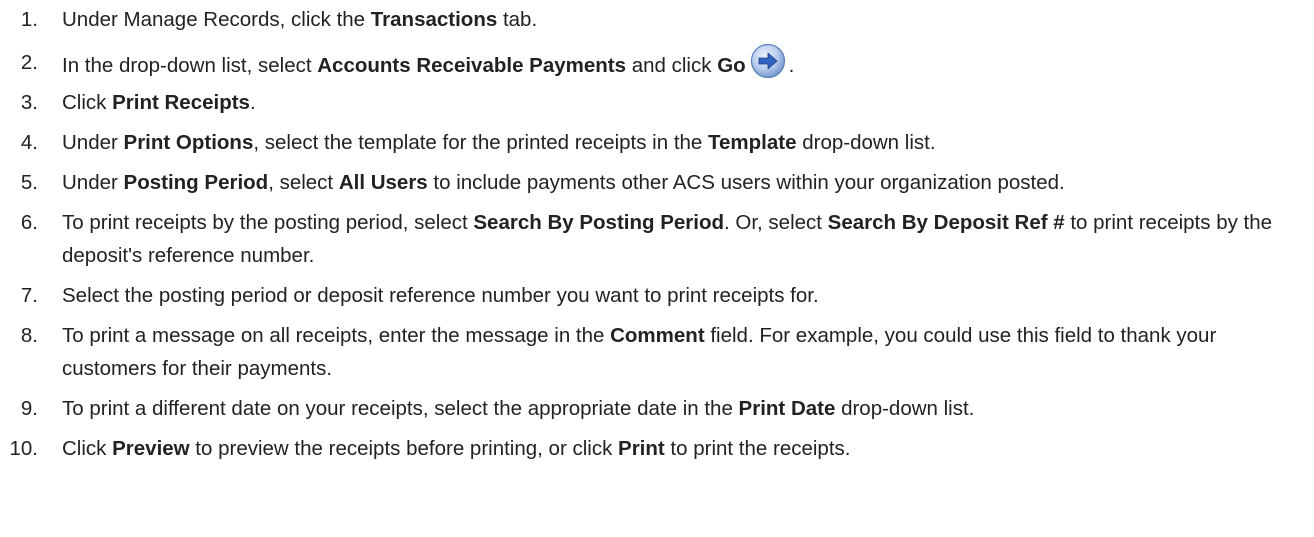  I want to click on bold-term: Print, so click(641, 448).